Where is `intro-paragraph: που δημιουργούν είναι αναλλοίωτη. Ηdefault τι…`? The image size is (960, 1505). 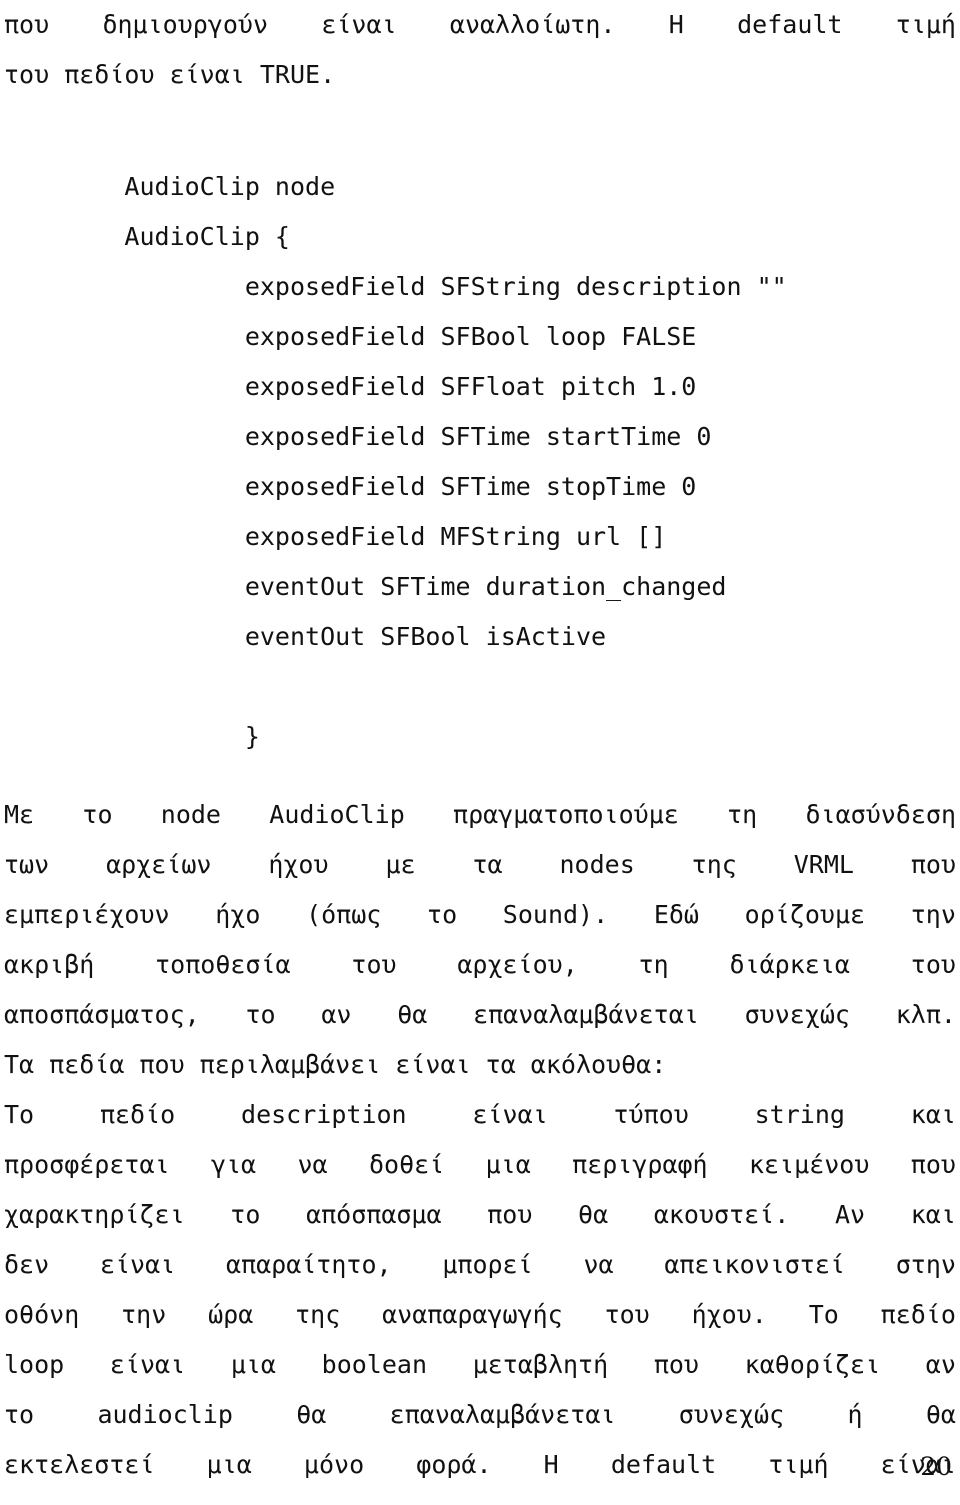
intro-paragraph: που δημιουργούν είναι αναλλοίωτη. Ηdefault τι… is located at coordinates (480, 50).